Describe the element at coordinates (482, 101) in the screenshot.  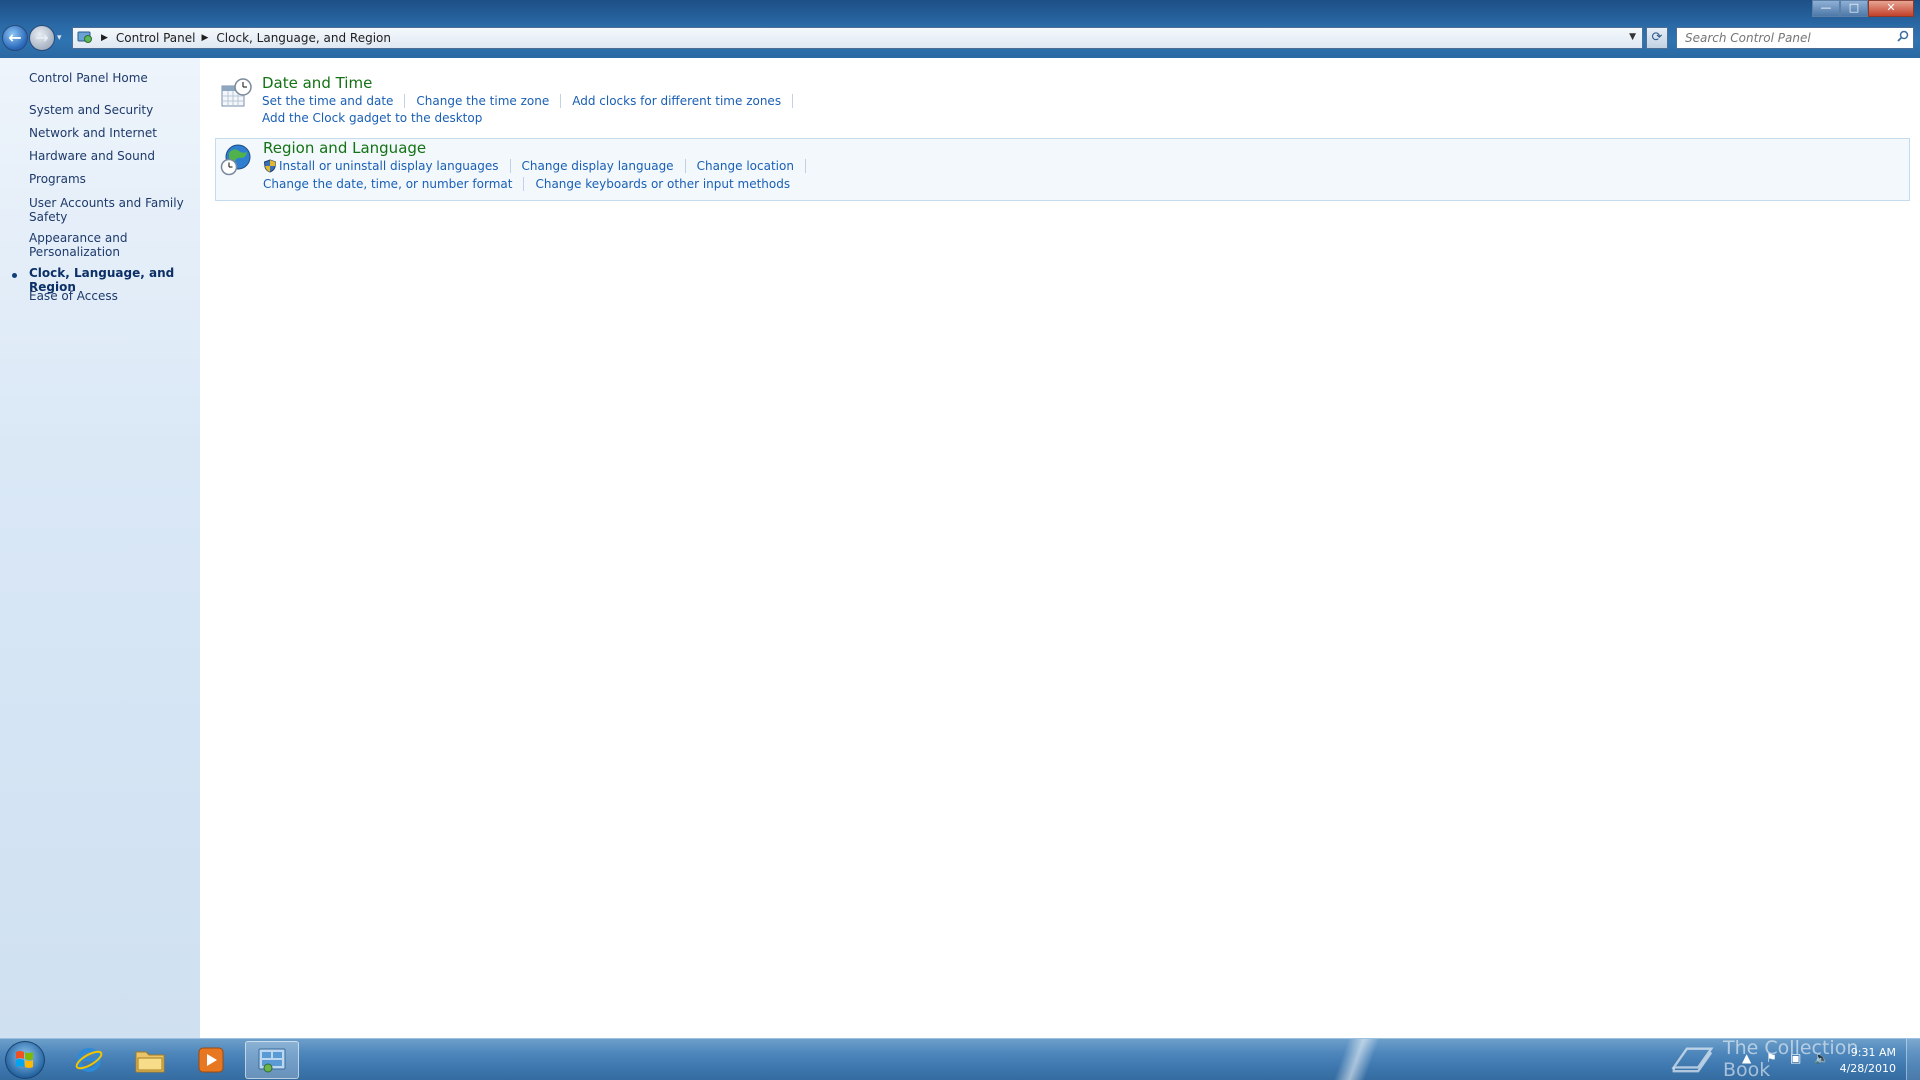
I see `change-time-zone-link: Change the time zone` at that location.